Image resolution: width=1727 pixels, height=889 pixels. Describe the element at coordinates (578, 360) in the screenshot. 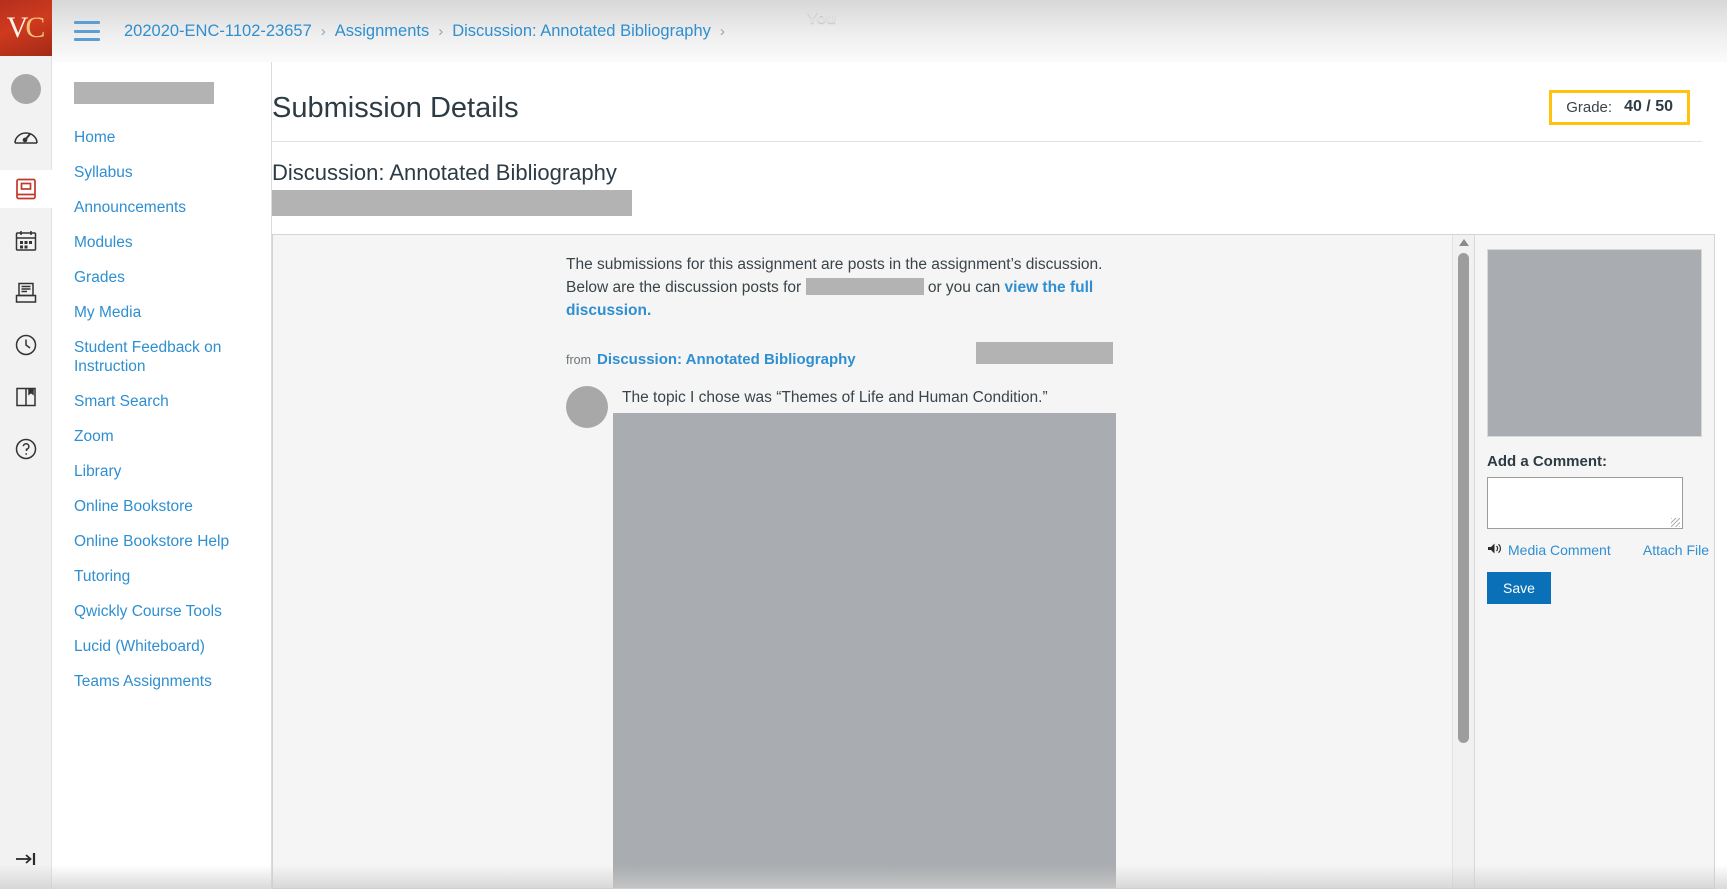

I see `from-label: from` at that location.